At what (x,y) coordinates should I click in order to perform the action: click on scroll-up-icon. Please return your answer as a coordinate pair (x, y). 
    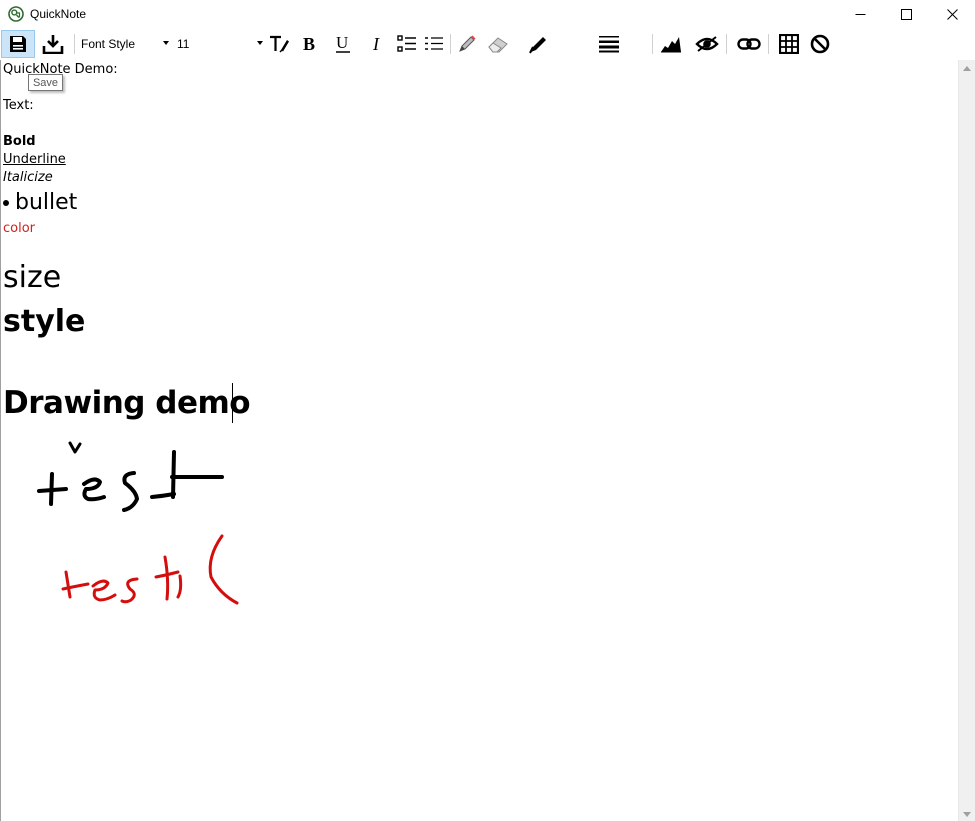
    Looking at the image, I should click on (967, 68).